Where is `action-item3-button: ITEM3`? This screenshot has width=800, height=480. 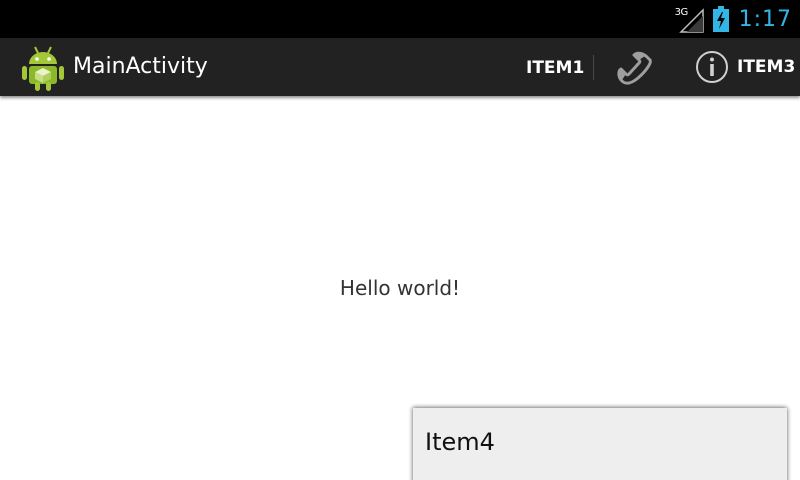 action-item3-button: ITEM3 is located at coordinates (744, 67).